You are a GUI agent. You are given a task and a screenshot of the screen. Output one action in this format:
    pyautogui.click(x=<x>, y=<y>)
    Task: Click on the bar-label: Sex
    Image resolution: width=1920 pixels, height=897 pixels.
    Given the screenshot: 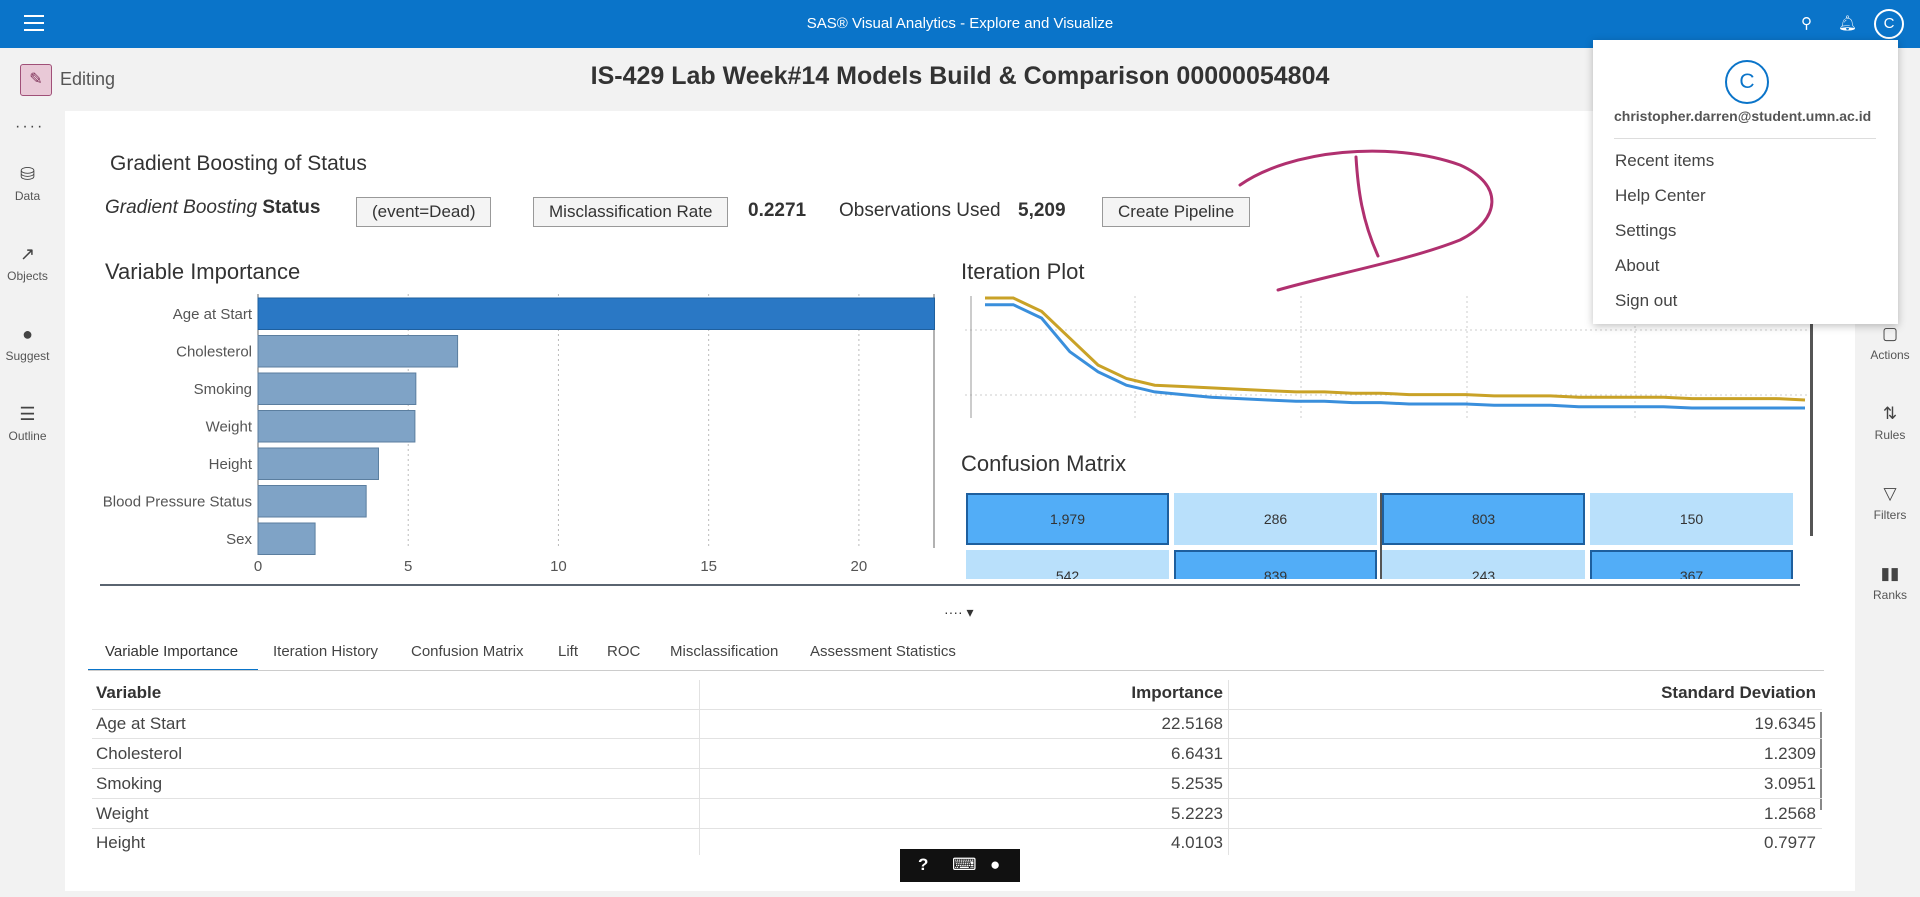 What is the action you would take?
    pyautogui.click(x=239, y=539)
    